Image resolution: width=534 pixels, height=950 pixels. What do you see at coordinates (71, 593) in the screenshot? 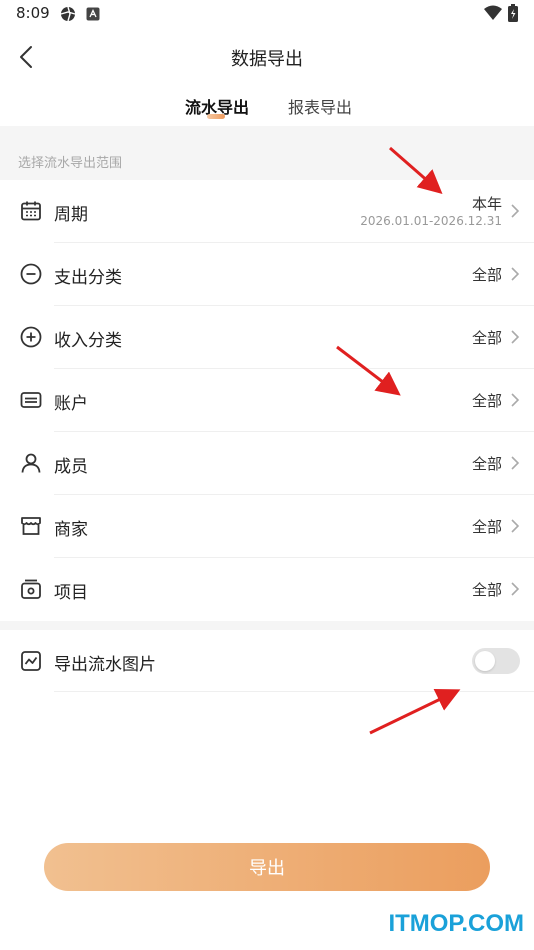
I see `row-label: 项目` at bounding box center [71, 593].